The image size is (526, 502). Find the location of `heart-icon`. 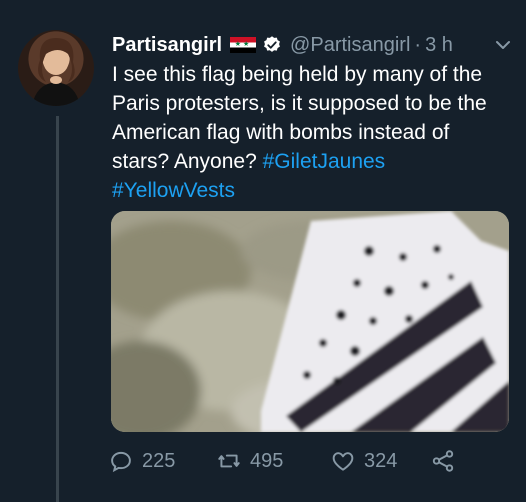

heart-icon is located at coordinates (343, 461).